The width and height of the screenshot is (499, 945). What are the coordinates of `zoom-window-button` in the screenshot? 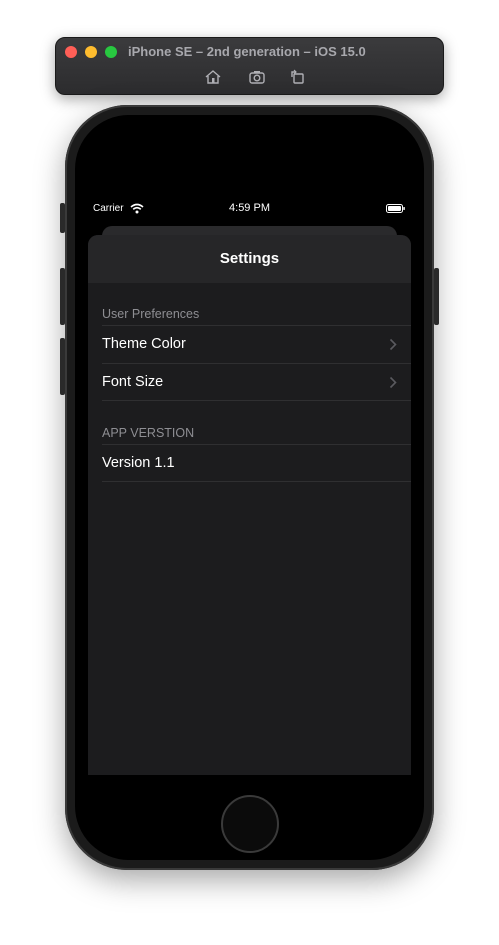 It's located at (111, 52).